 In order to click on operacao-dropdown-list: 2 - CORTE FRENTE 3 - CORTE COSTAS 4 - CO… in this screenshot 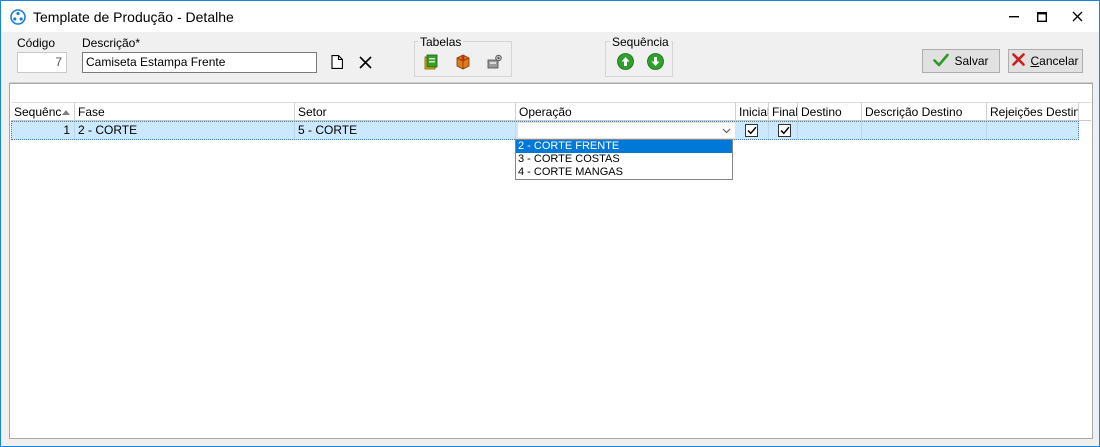, I will do `click(624, 159)`.